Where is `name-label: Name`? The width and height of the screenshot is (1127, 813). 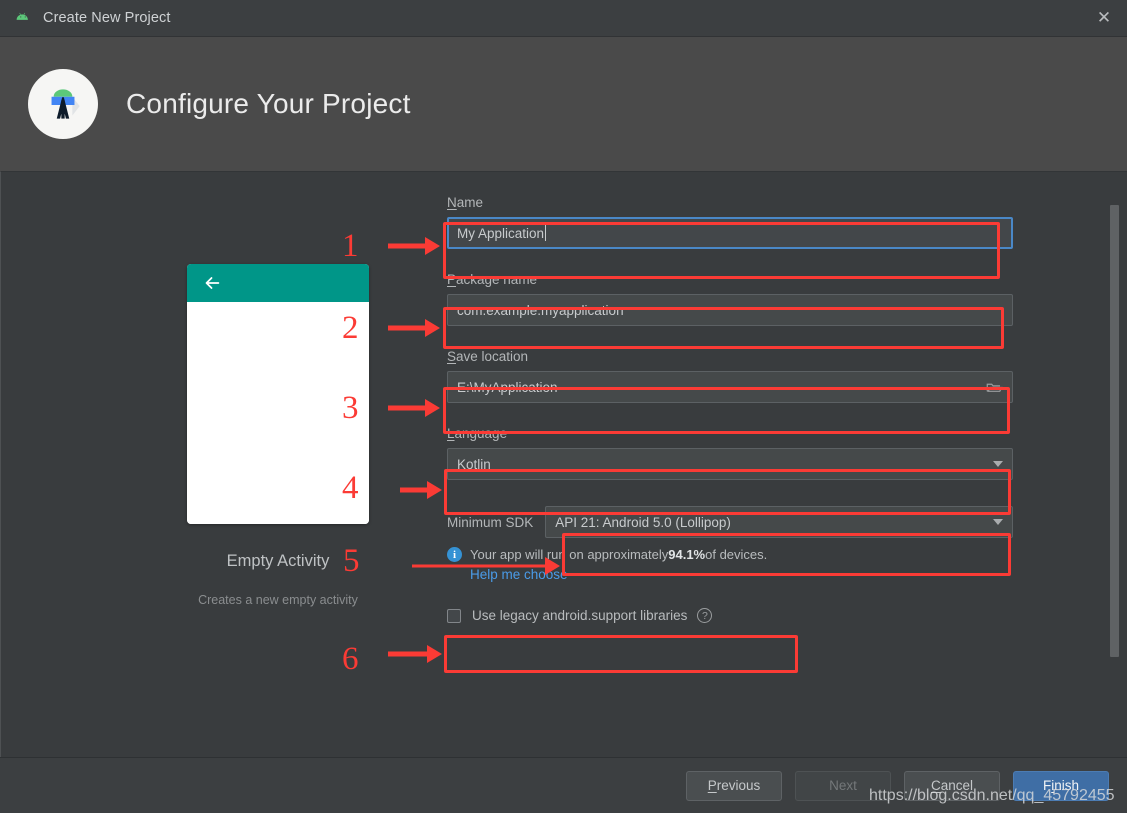 name-label: Name is located at coordinates (465, 202).